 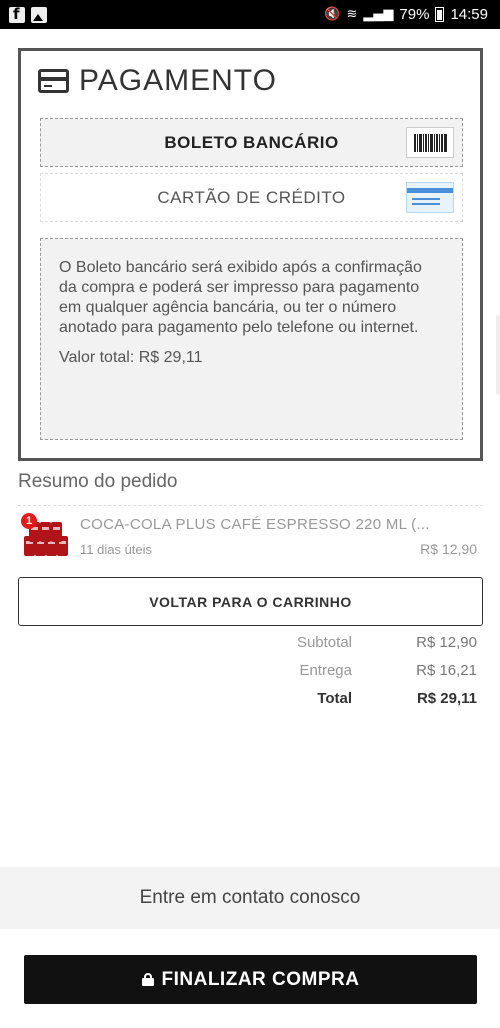 I want to click on facebook-icon, so click(x=17, y=14).